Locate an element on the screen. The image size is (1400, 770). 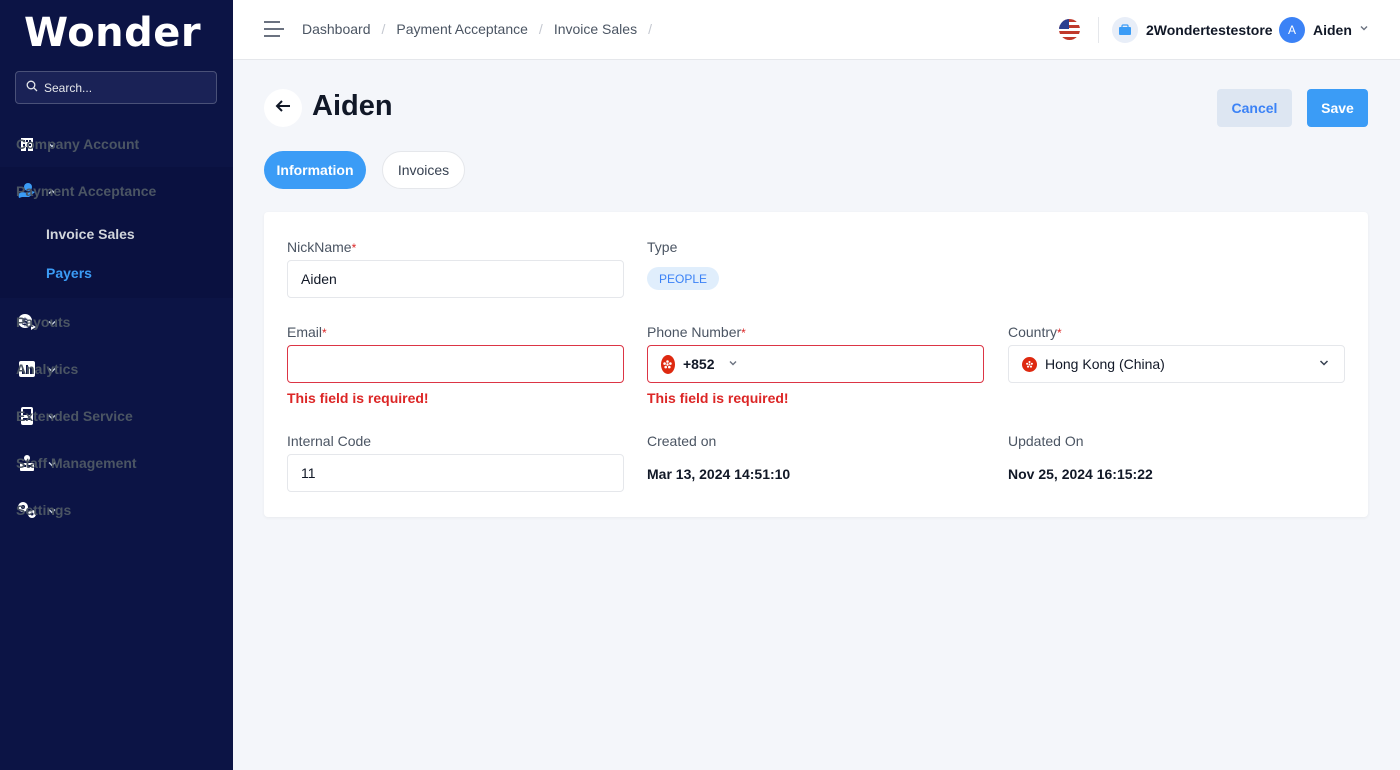
type-badge: PEOPLE is located at coordinates (683, 278).